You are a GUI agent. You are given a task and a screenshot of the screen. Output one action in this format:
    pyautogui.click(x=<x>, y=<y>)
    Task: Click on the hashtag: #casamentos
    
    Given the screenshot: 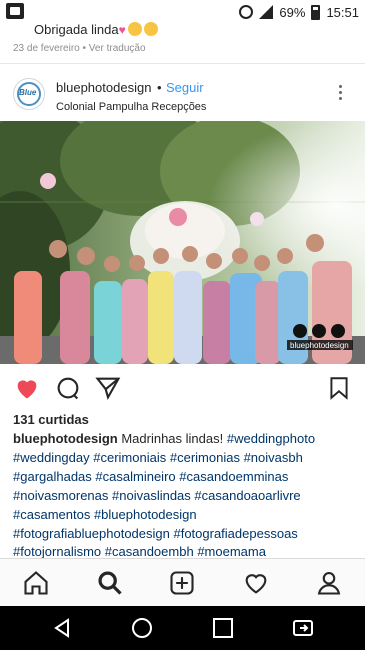 What is the action you would take?
    pyautogui.click(x=51, y=514)
    